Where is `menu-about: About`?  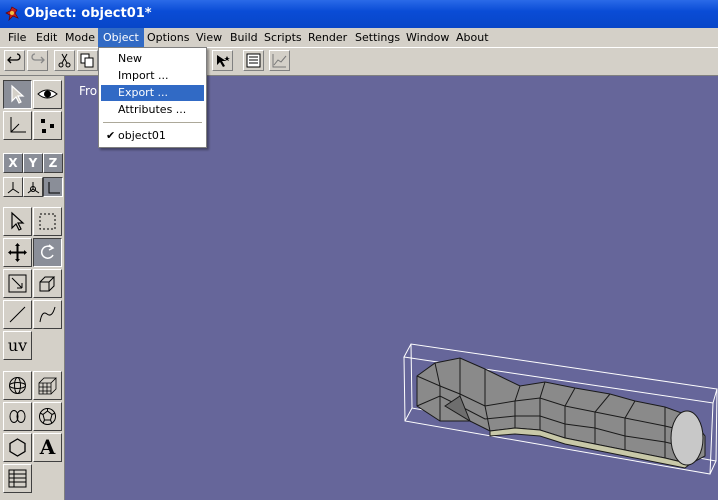 menu-about: About is located at coordinates (472, 37).